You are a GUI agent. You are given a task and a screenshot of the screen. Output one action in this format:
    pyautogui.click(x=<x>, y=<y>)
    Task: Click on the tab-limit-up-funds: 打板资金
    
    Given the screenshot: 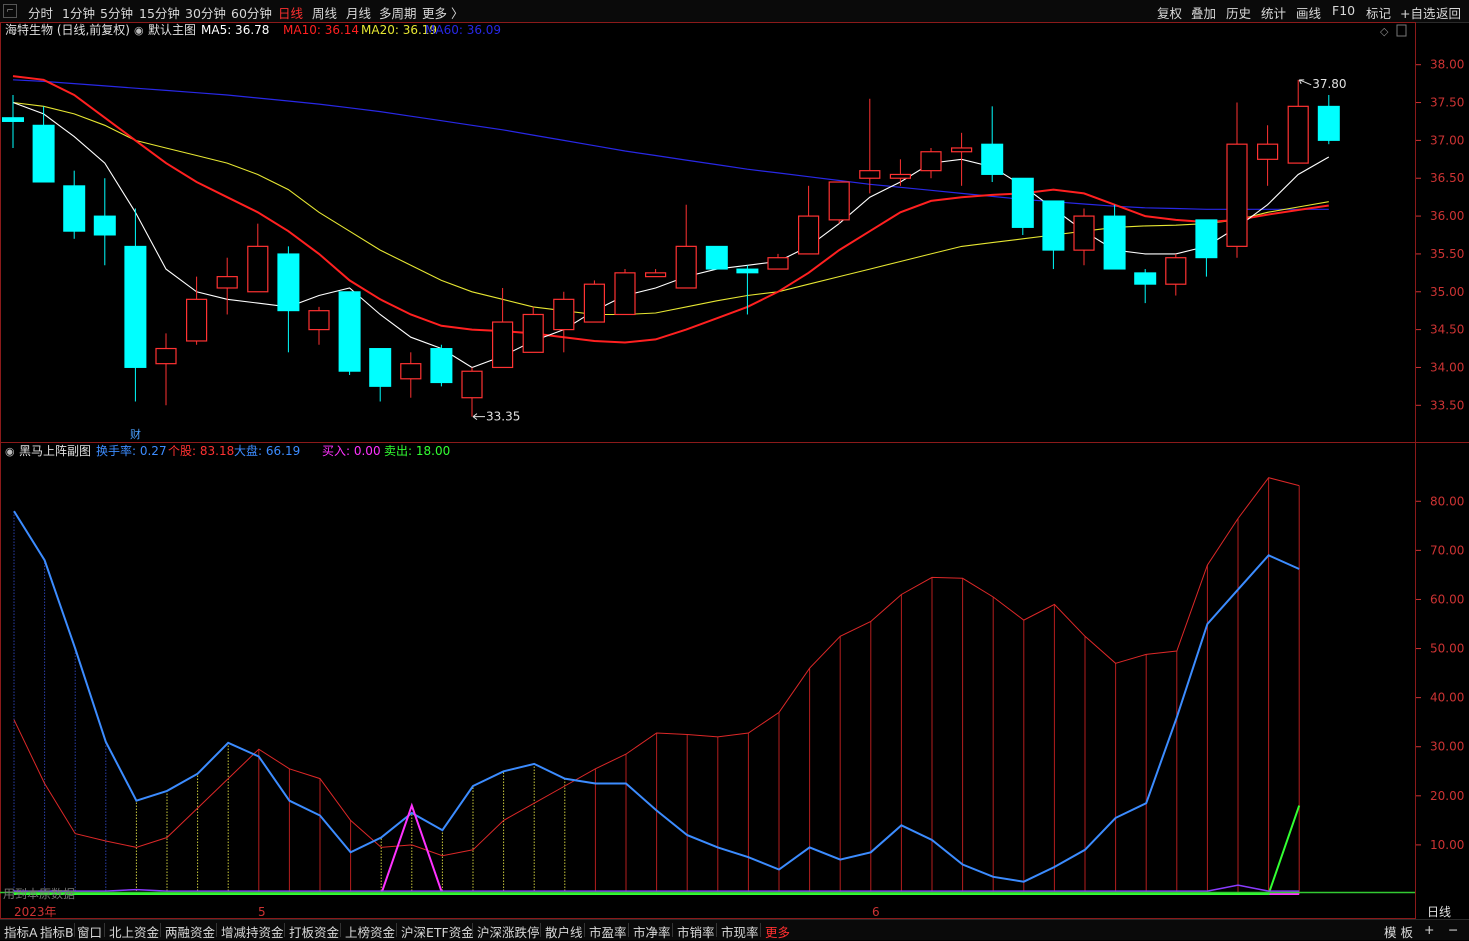 What is the action you would take?
    pyautogui.click(x=314, y=931)
    